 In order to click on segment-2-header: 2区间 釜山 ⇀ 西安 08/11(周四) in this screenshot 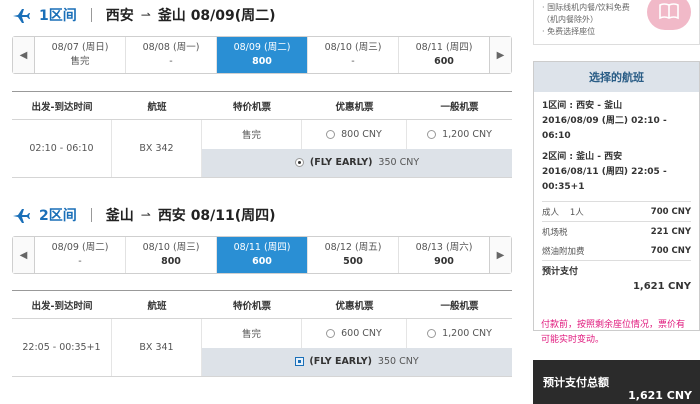, I will do `click(144, 215)`.